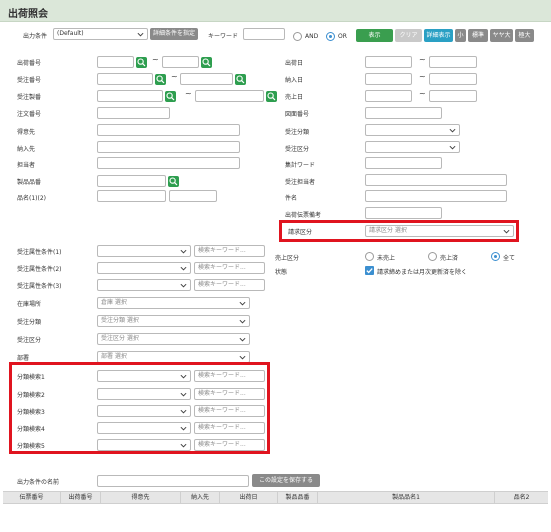 This screenshot has width=551, height=532. Describe the element at coordinates (478, 35) in the screenshot. I see `size-standard-button: 標準` at that location.